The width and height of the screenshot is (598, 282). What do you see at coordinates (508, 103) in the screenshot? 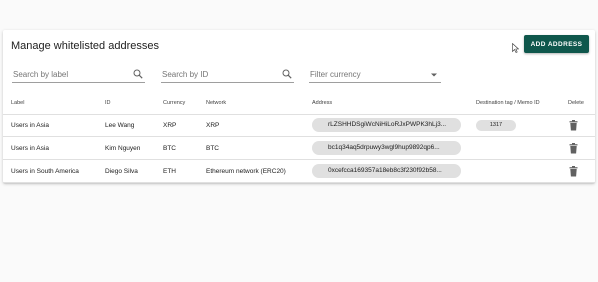
I see `column-header-destination-tag: Destination tag / Memo ID` at bounding box center [508, 103].